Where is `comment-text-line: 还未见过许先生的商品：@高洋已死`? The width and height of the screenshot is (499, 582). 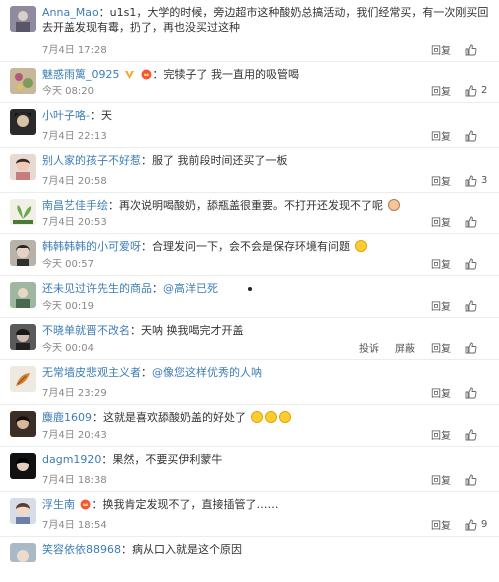 comment-text-line: 还未见过许先生的商品：@高洋已死 is located at coordinates (130, 288).